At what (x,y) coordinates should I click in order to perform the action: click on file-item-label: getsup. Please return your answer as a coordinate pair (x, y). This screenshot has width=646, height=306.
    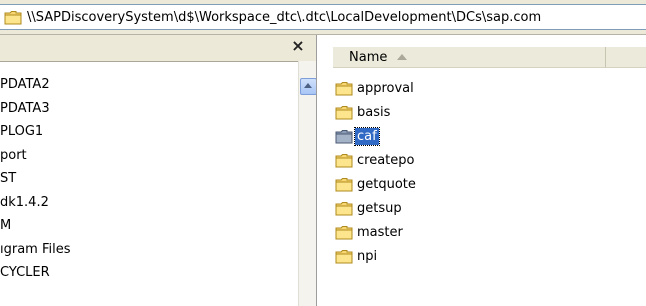
    Looking at the image, I should click on (379, 208).